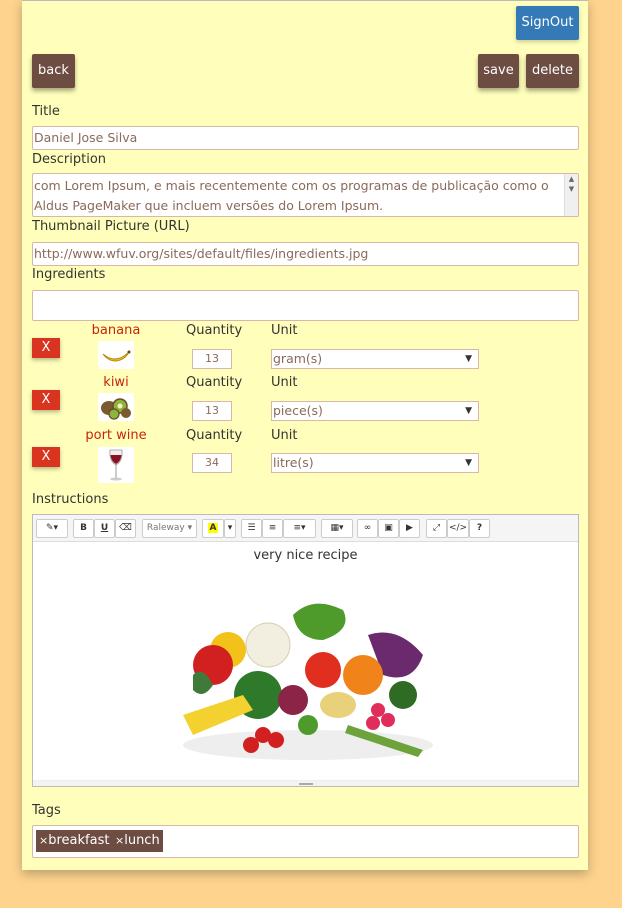  I want to click on tag-chip: ×lunch, so click(137, 841).